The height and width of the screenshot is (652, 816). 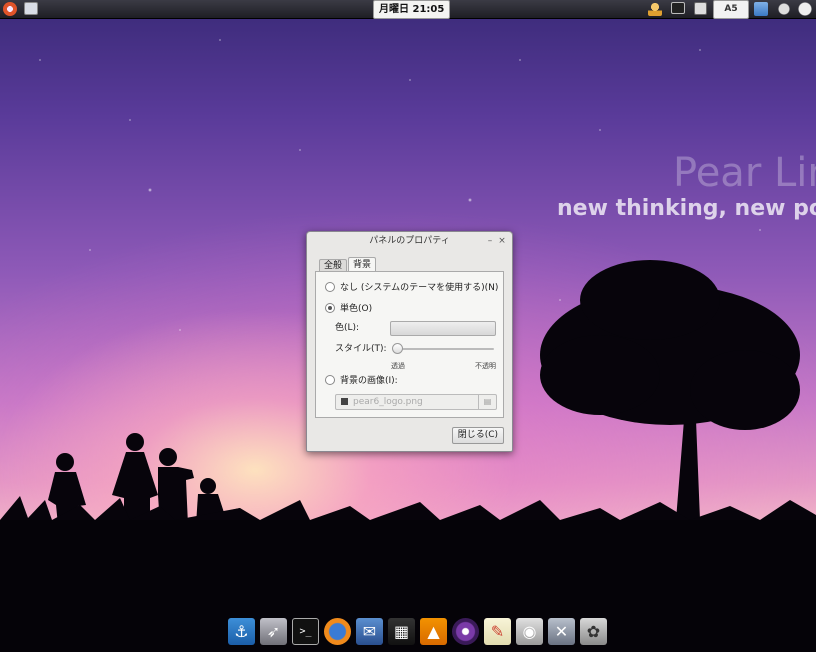 I want to click on eye-icon, so click(x=465, y=631).